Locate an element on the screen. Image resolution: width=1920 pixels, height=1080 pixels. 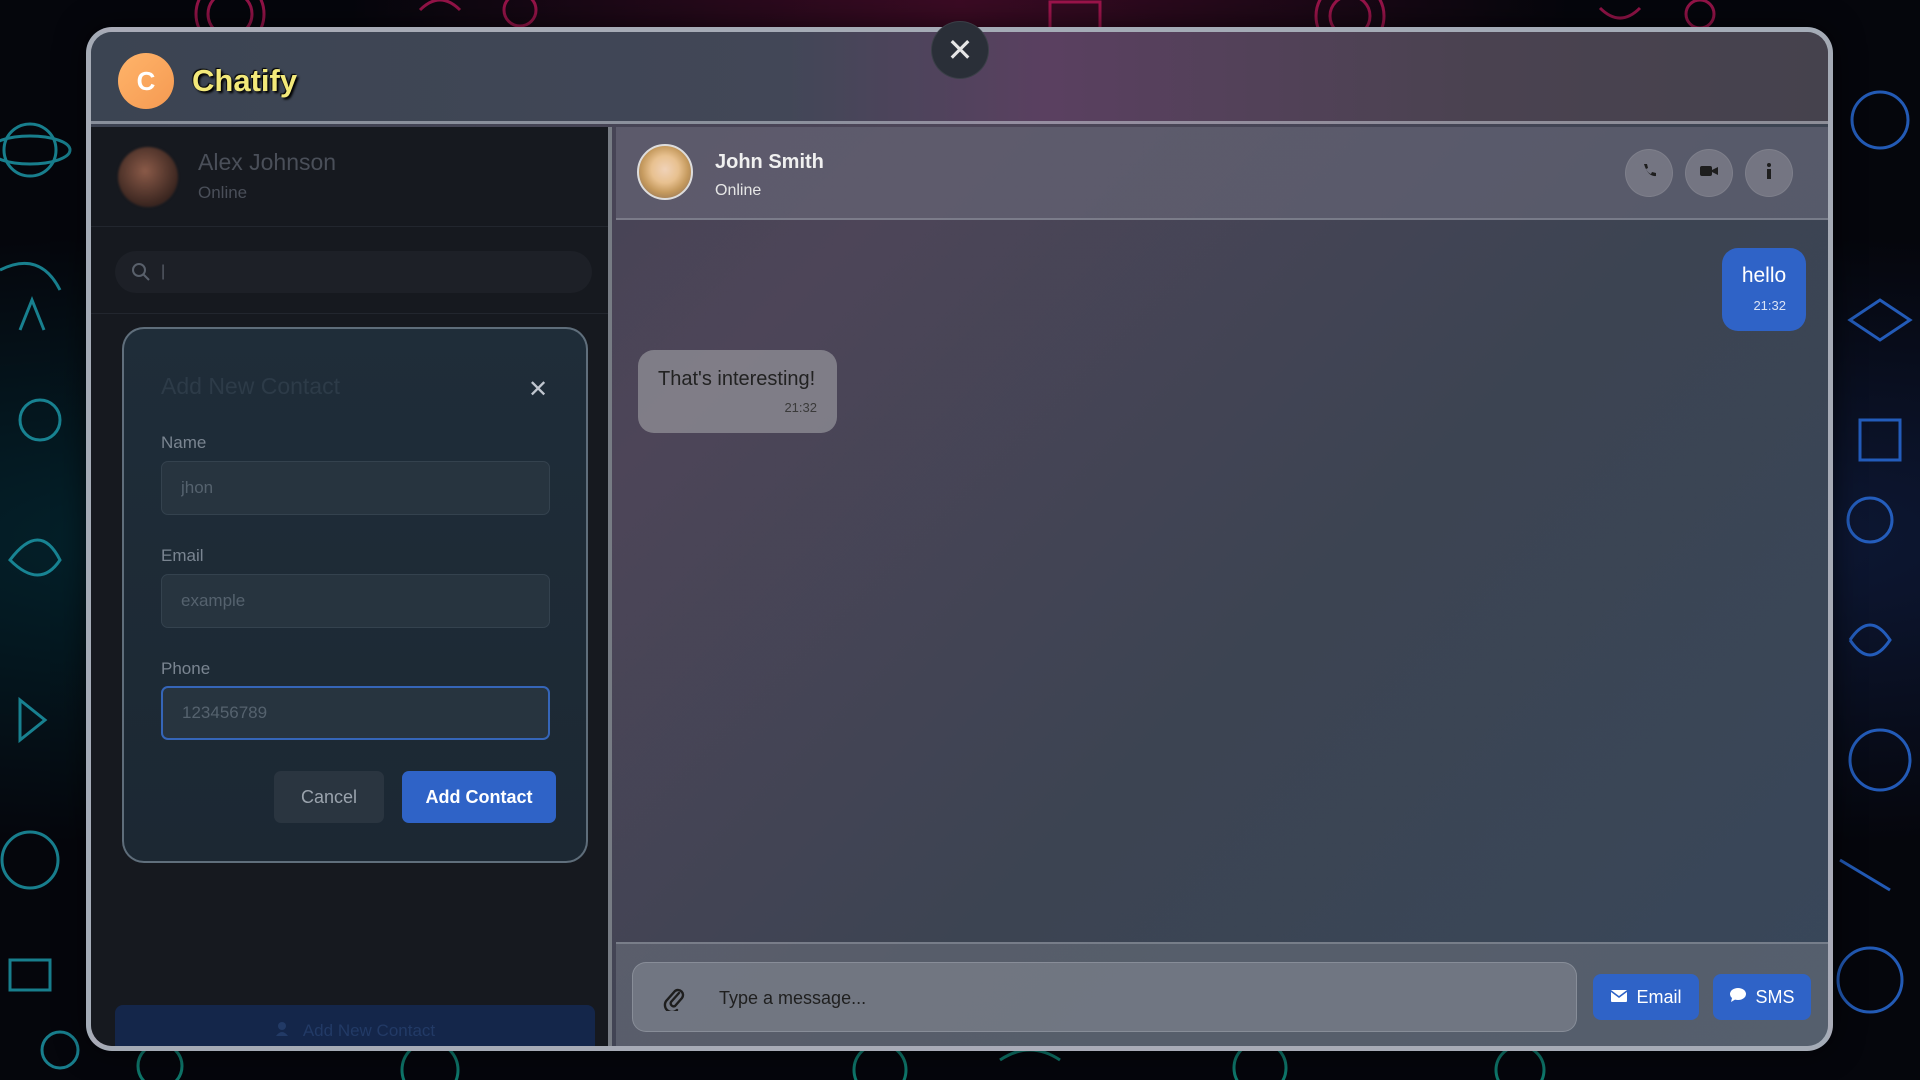
user-profile: Alex Johnson Online is located at coordinates (349, 177).